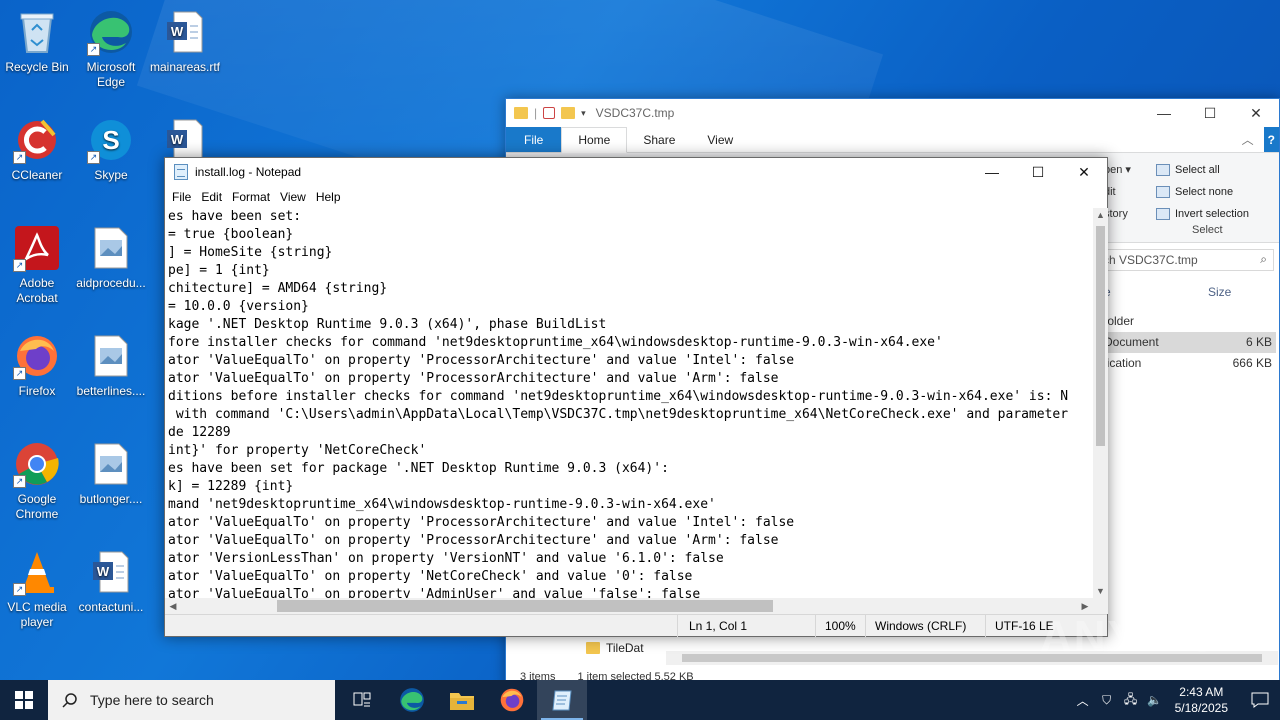  What do you see at coordinates (110, 140) in the screenshot?
I see `svg-text: S` at bounding box center [110, 140].